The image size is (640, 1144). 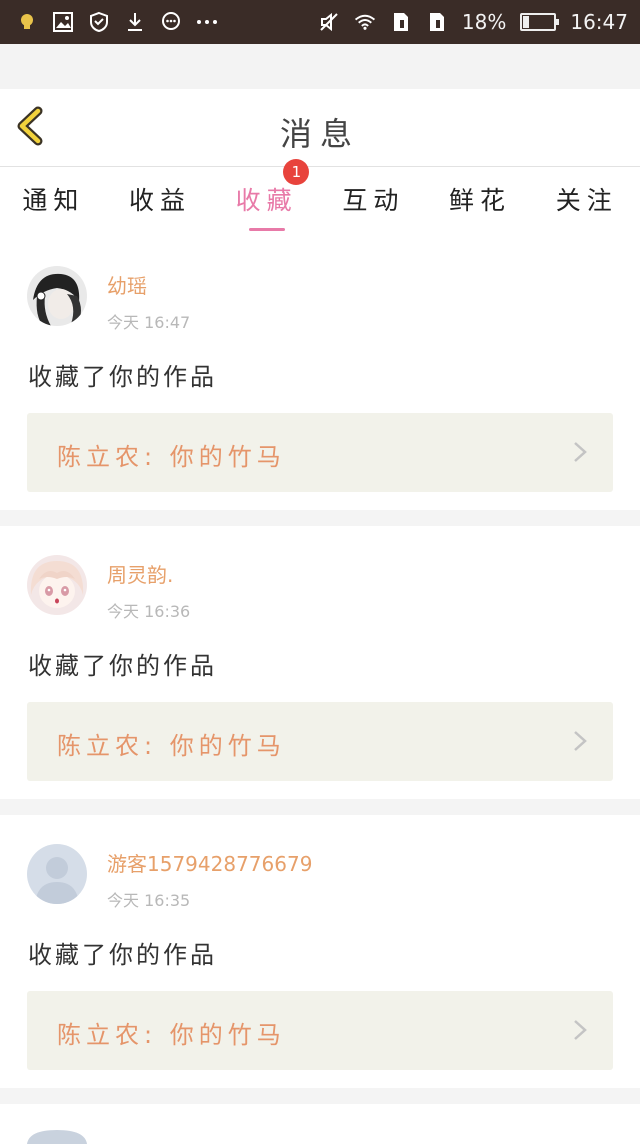 I want to click on image-icon, so click(x=63, y=22).